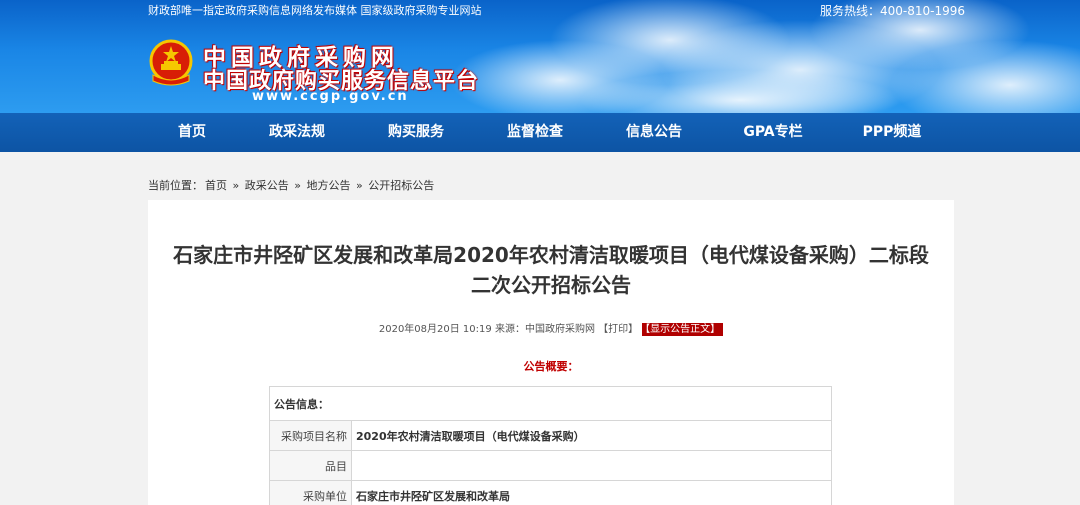  What do you see at coordinates (171, 62) in the screenshot?
I see `national-emblem-icon` at bounding box center [171, 62].